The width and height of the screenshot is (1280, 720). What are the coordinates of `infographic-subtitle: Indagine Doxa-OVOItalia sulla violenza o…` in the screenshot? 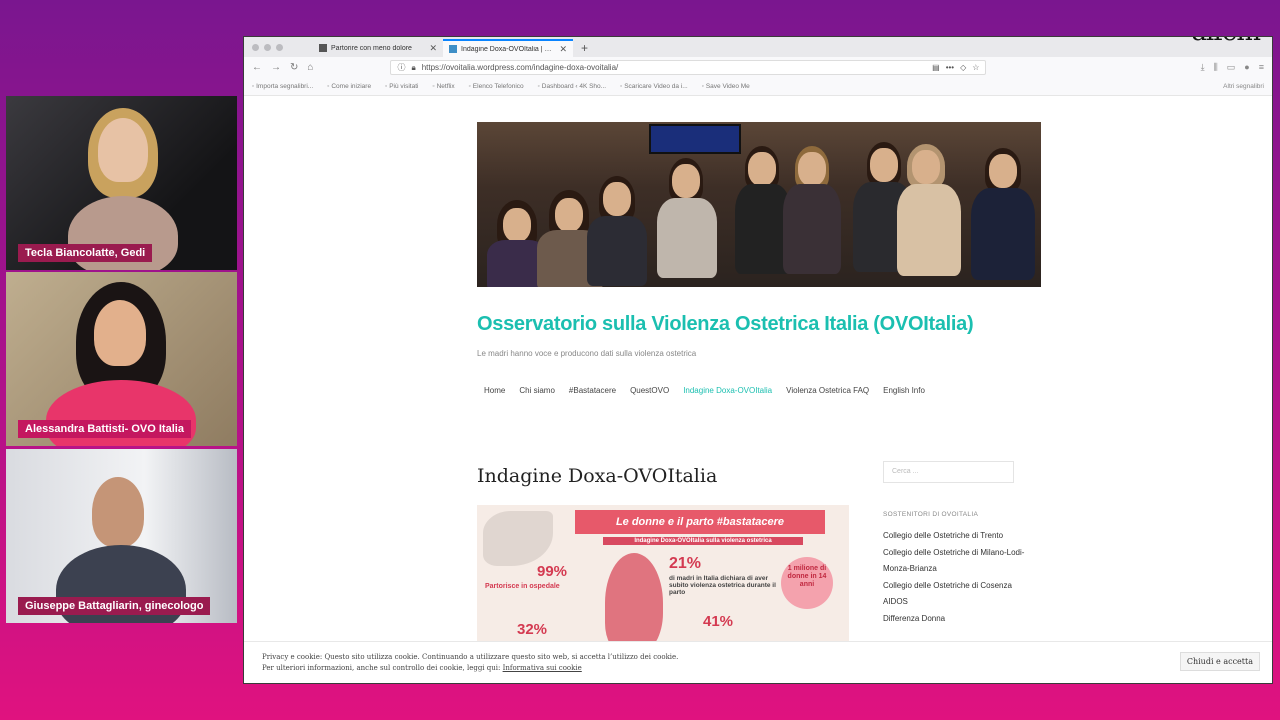 It's located at (703, 541).